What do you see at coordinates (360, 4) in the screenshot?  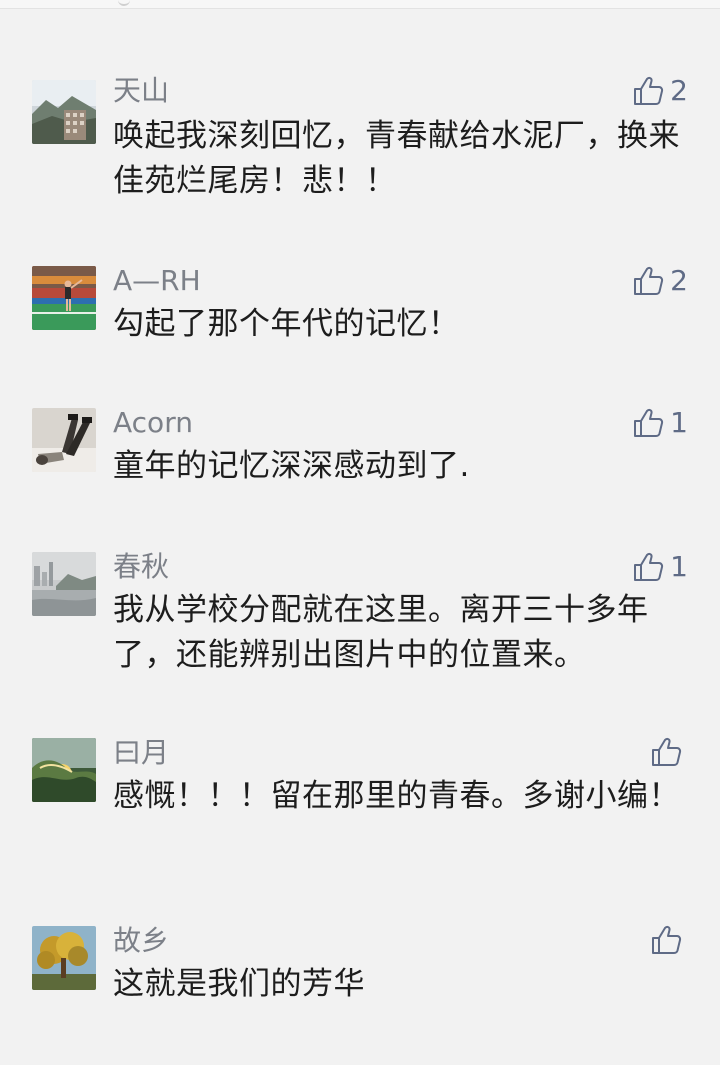 I see `previous-comment-edge` at bounding box center [360, 4].